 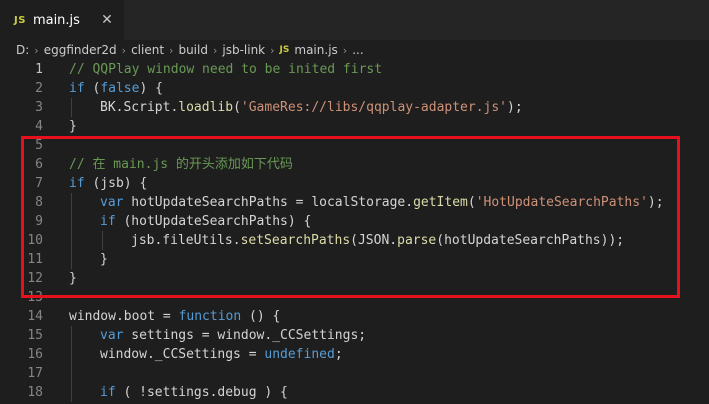 I want to click on code-token: var, so click(x=112, y=335).